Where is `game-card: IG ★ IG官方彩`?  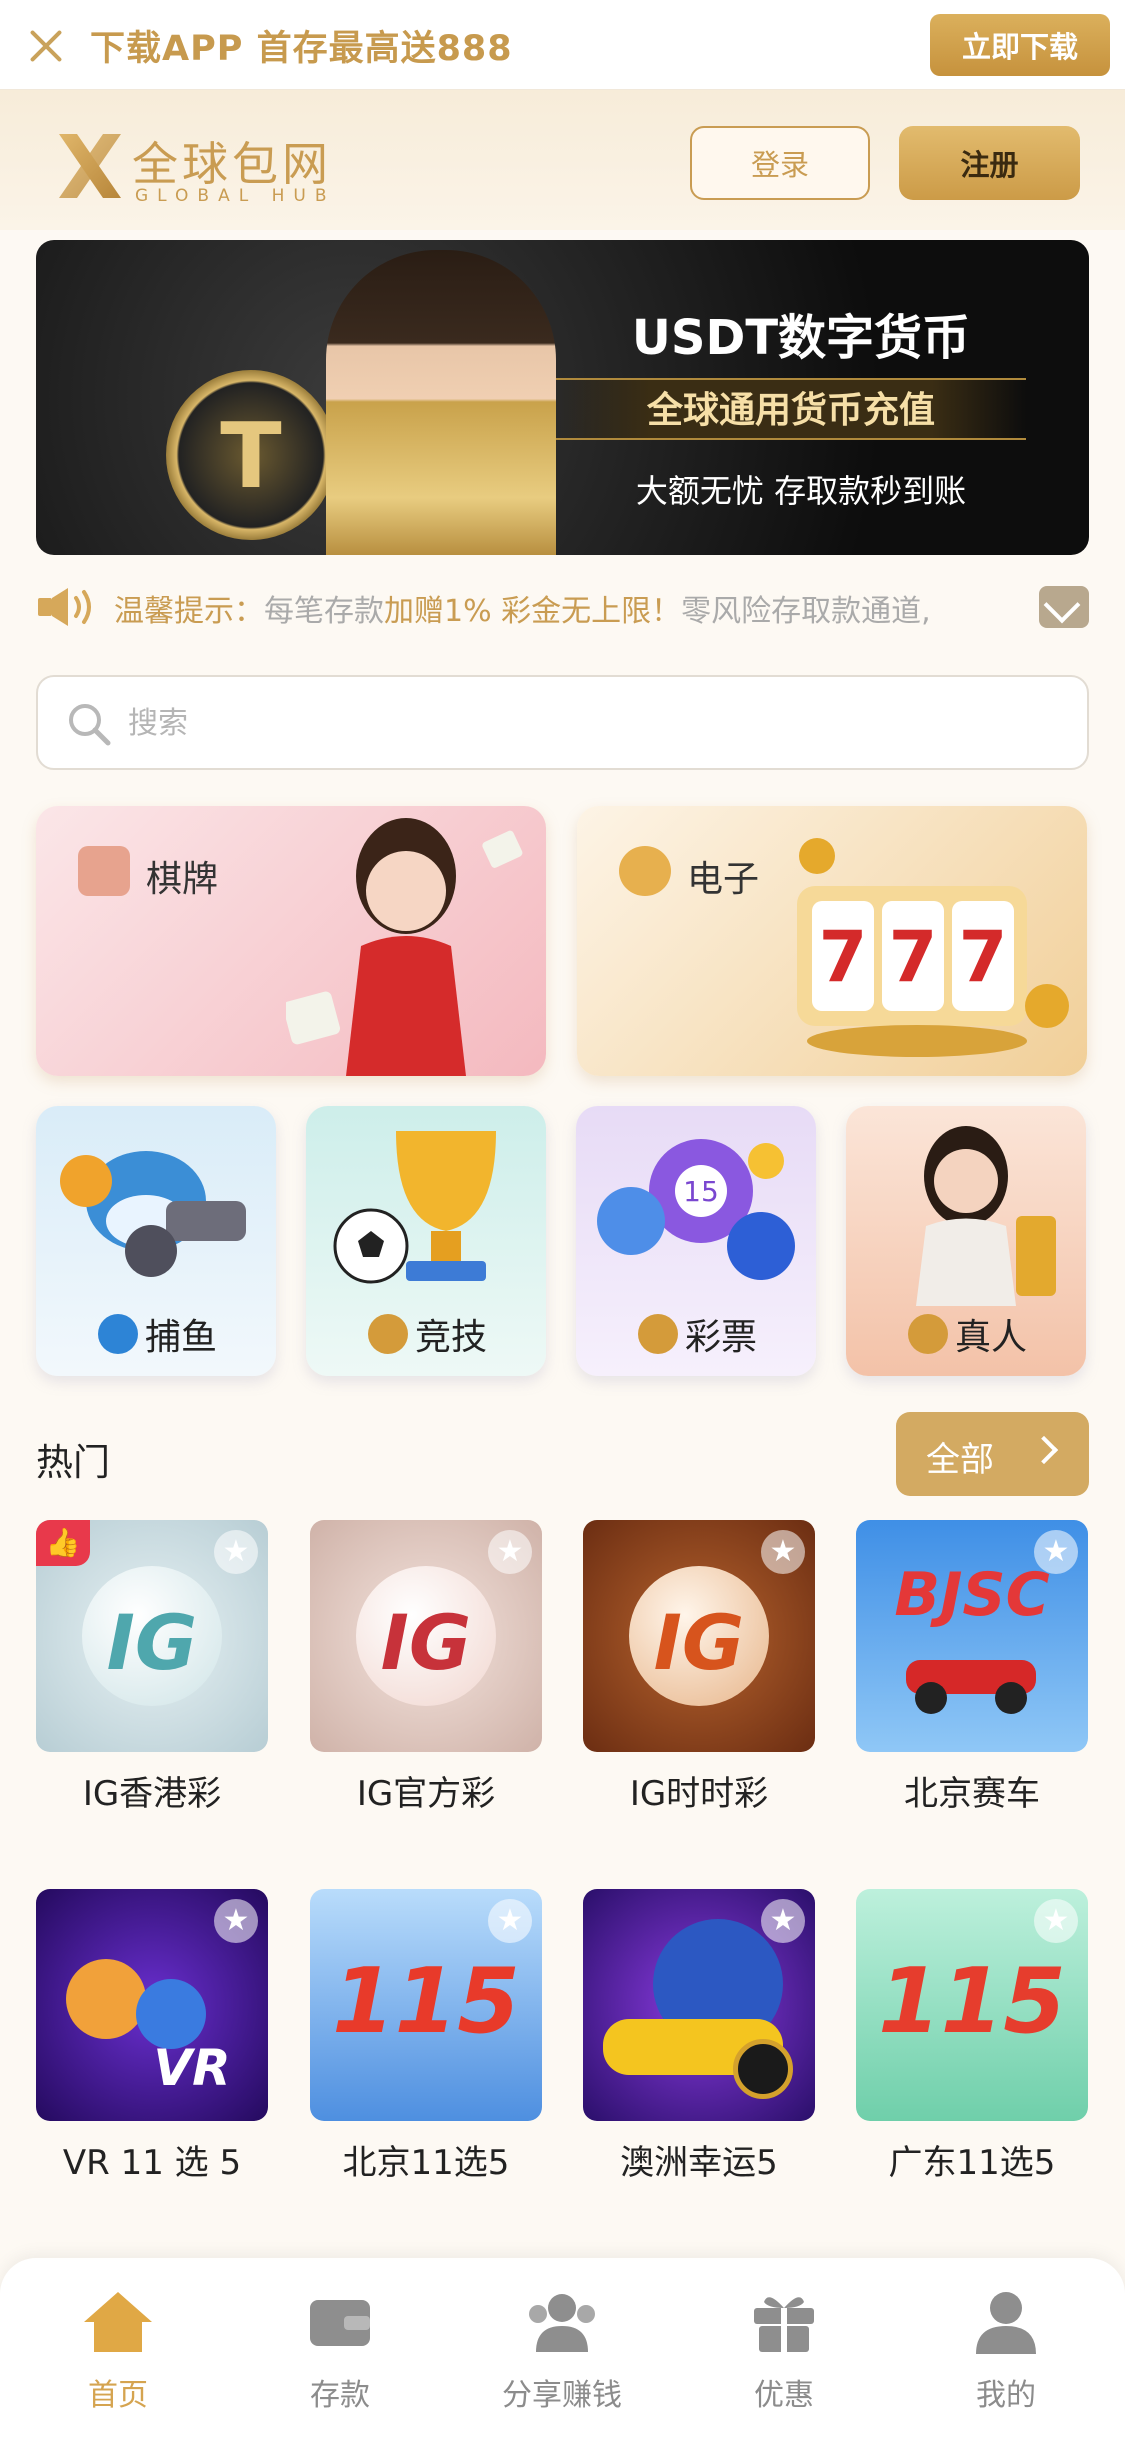
game-card: IG ★ IG官方彩 is located at coordinates (426, 1667).